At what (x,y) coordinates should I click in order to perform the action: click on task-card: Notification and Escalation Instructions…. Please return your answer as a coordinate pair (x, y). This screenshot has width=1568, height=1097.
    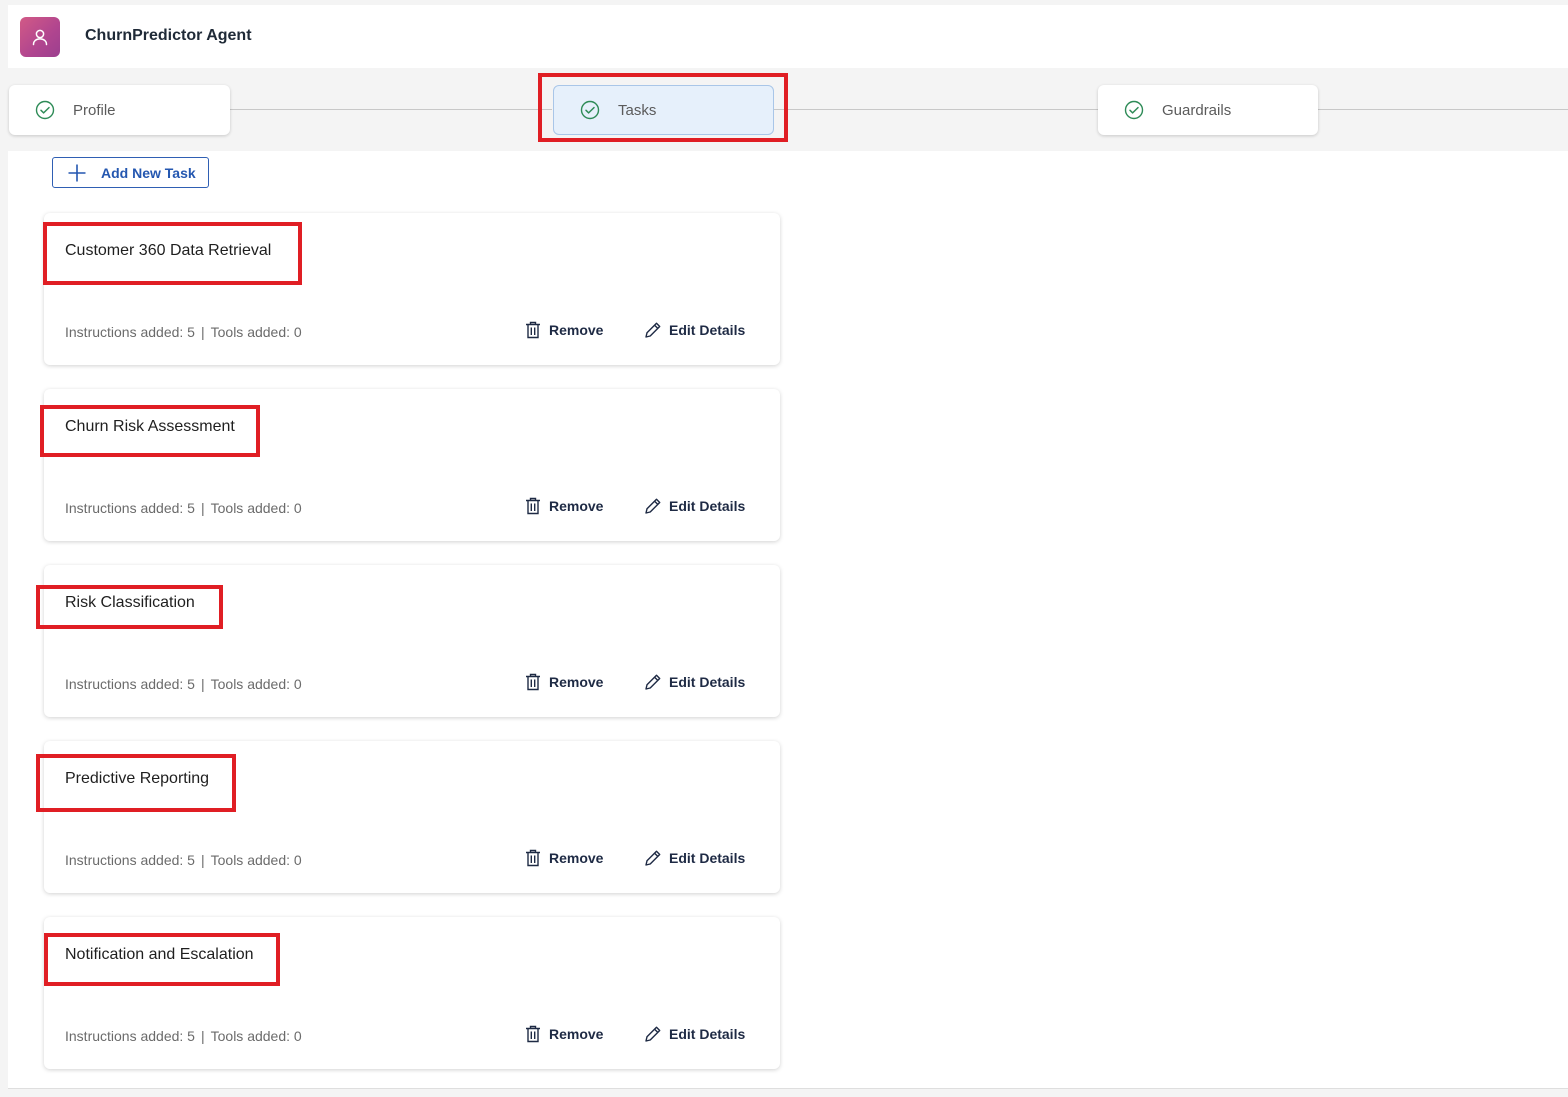
    Looking at the image, I should click on (412, 993).